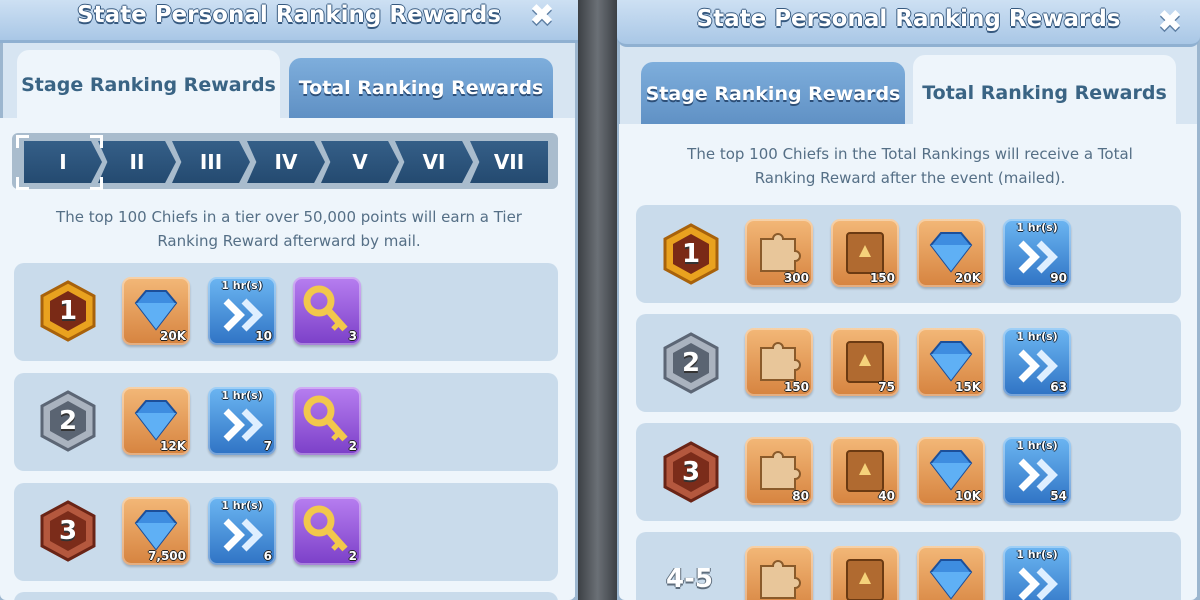 This screenshot has width=1200, height=600. What do you see at coordinates (865, 579) in the screenshot?
I see `book-icon` at bounding box center [865, 579].